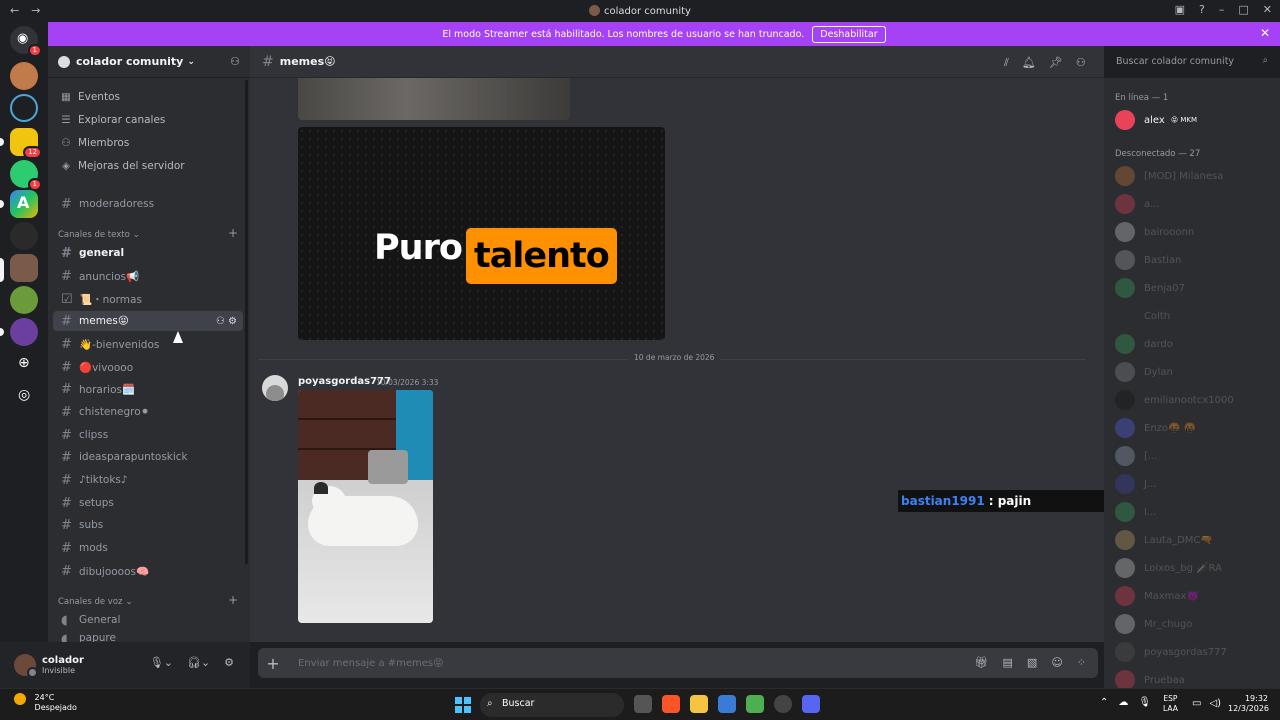 This screenshot has height=720, width=1280. What do you see at coordinates (94, 143) in the screenshot?
I see `menu-members: ⚇ Miembros` at bounding box center [94, 143].